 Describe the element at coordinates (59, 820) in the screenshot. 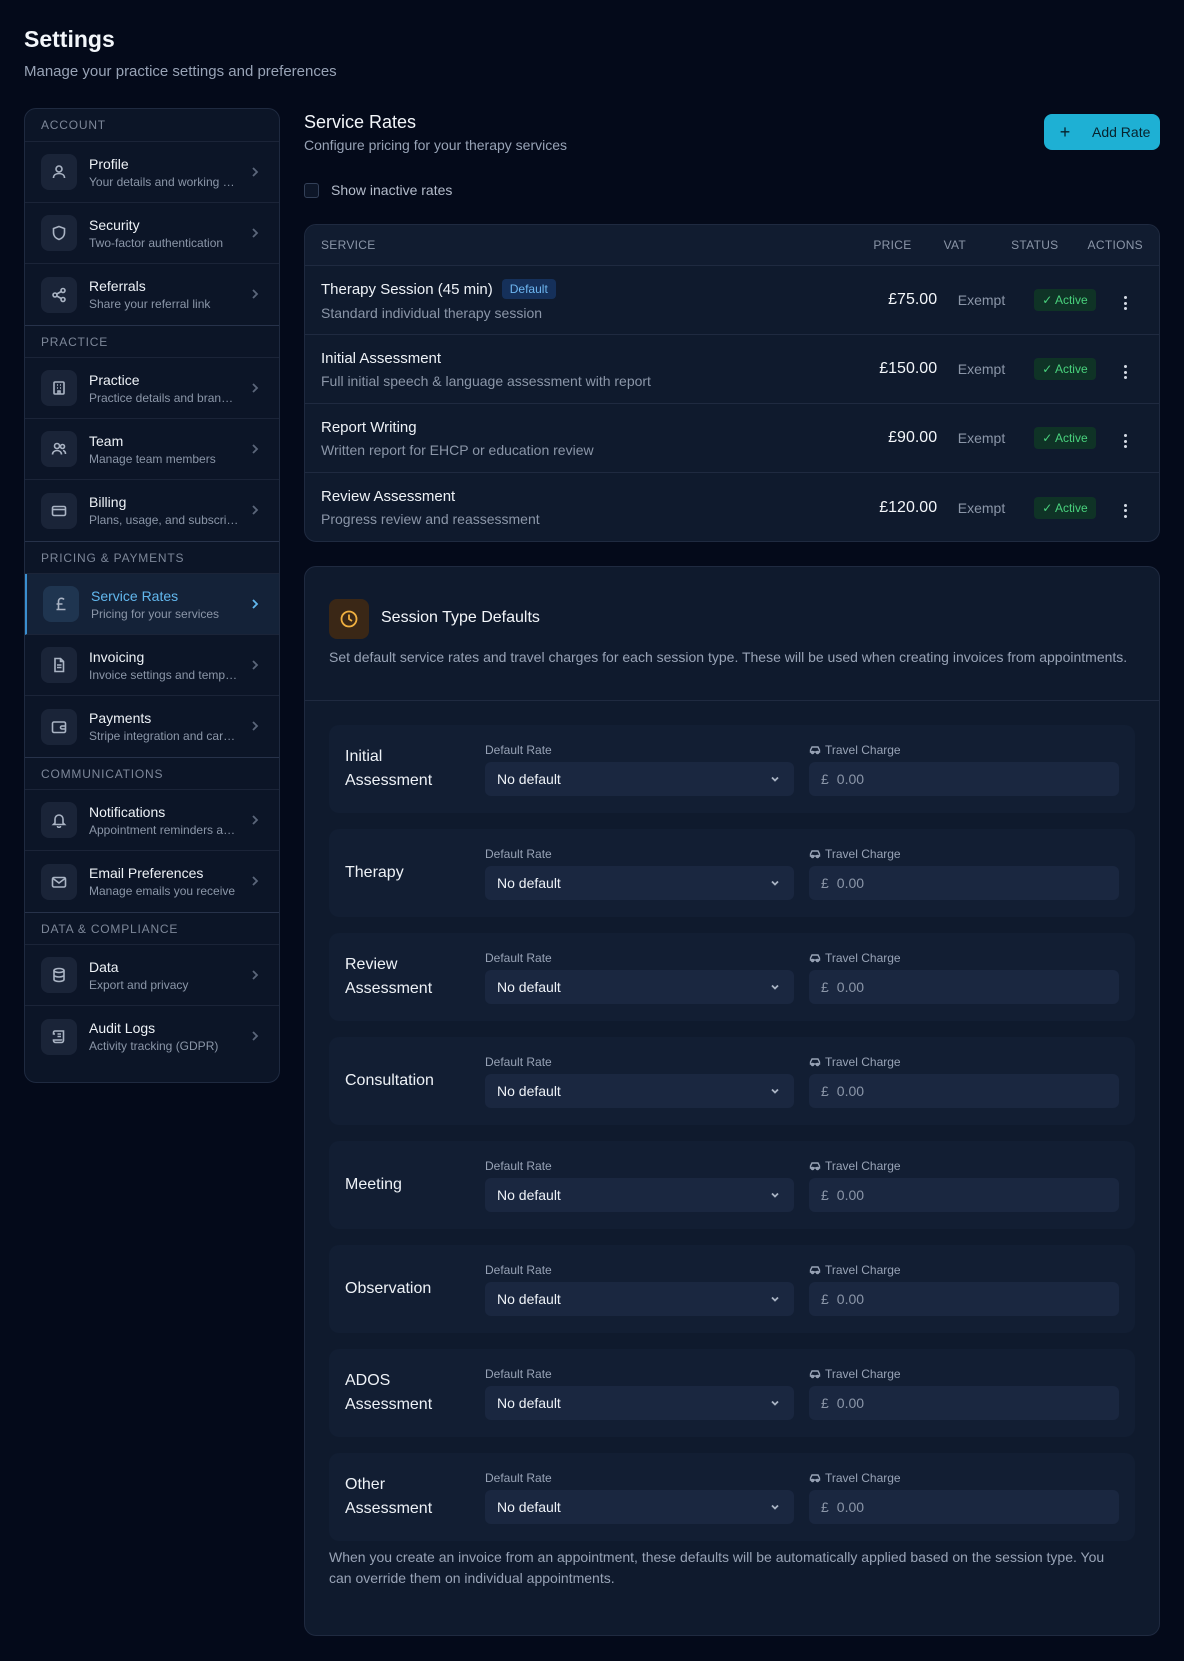

I see `bell-icon` at that location.